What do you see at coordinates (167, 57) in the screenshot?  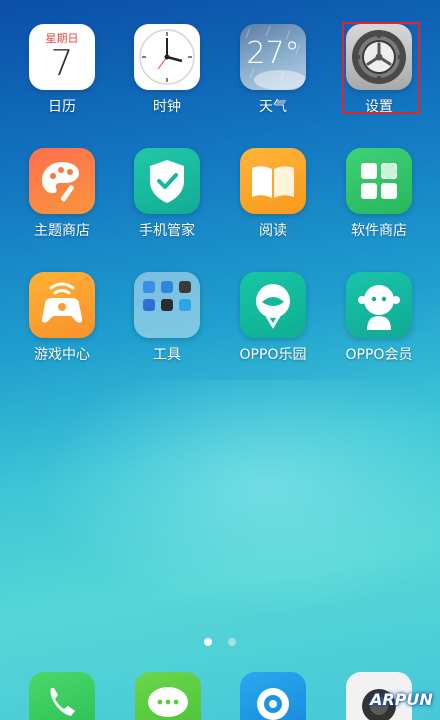 I see `clock-icon` at bounding box center [167, 57].